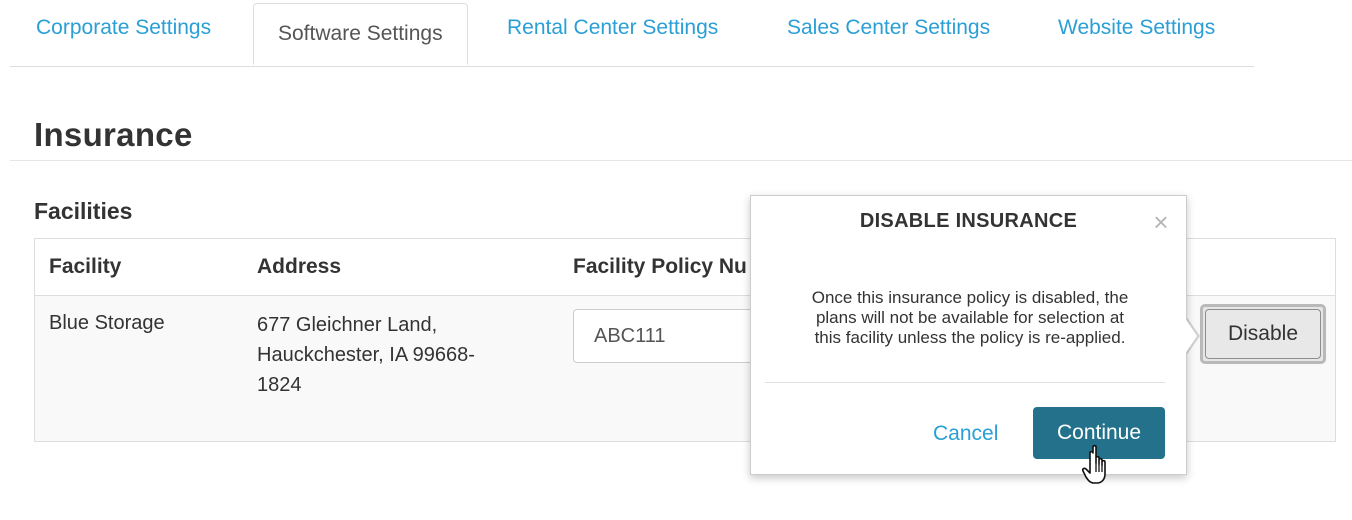 The image size is (1352, 520). Describe the element at coordinates (660, 266) in the screenshot. I see `column-header-policy-number: Facility Policy Nu` at that location.